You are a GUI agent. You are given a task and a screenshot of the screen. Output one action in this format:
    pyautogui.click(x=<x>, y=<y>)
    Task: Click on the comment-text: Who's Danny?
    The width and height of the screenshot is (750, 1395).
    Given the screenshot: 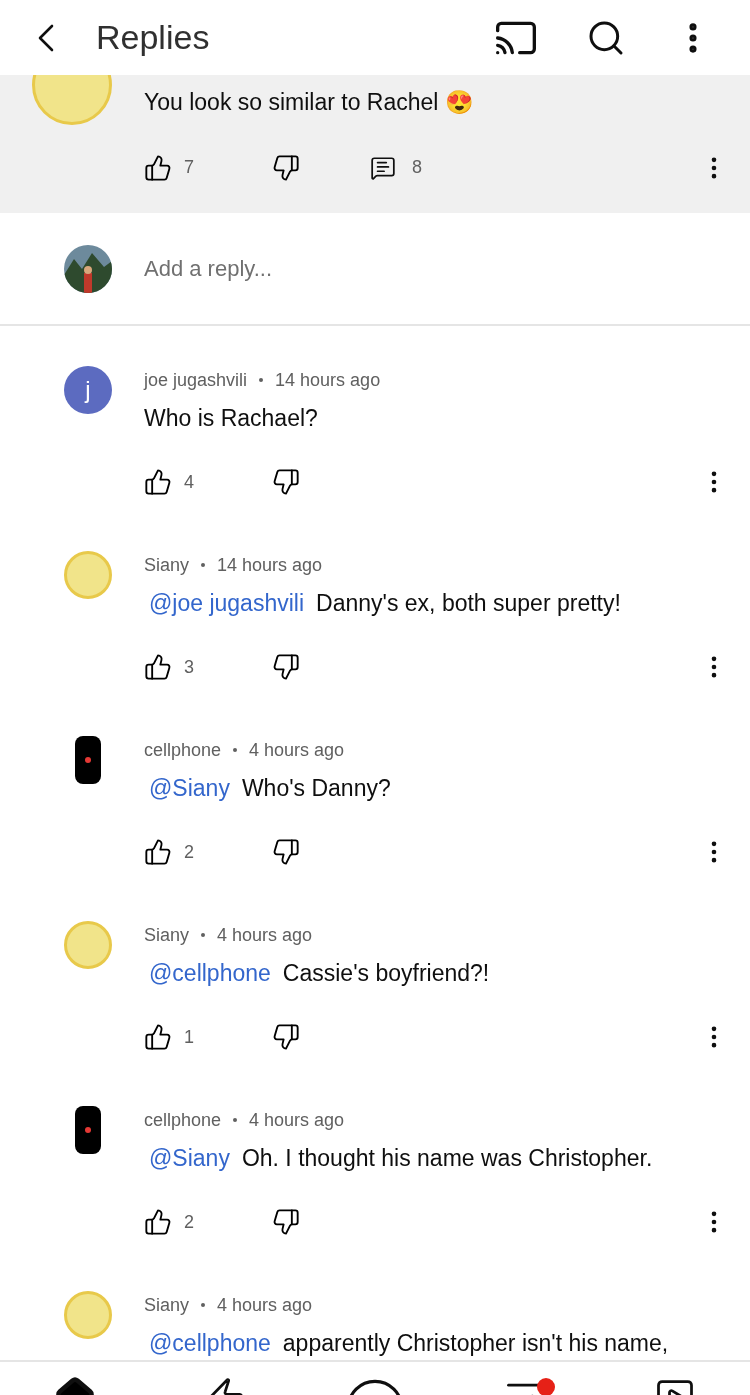 What is the action you would take?
    pyautogui.click(x=316, y=788)
    